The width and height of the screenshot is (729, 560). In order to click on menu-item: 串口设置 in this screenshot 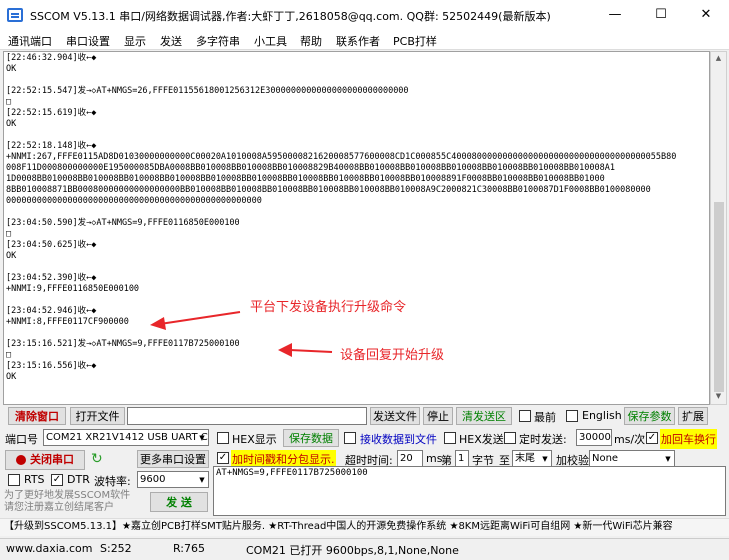, I will do `click(88, 41)`.